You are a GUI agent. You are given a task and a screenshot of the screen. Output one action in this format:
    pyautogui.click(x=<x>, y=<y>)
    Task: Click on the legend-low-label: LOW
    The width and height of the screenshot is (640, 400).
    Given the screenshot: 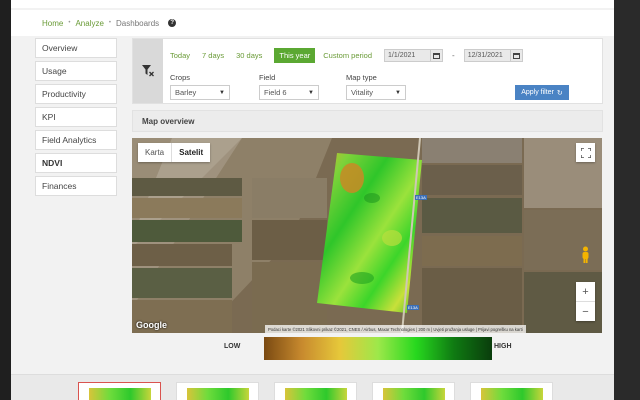 What is the action you would take?
    pyautogui.click(x=232, y=346)
    